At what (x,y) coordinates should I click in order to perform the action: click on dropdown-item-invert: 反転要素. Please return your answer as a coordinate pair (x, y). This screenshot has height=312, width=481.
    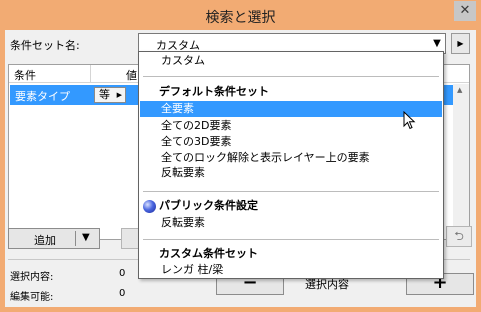
    Looking at the image, I should click on (291, 173).